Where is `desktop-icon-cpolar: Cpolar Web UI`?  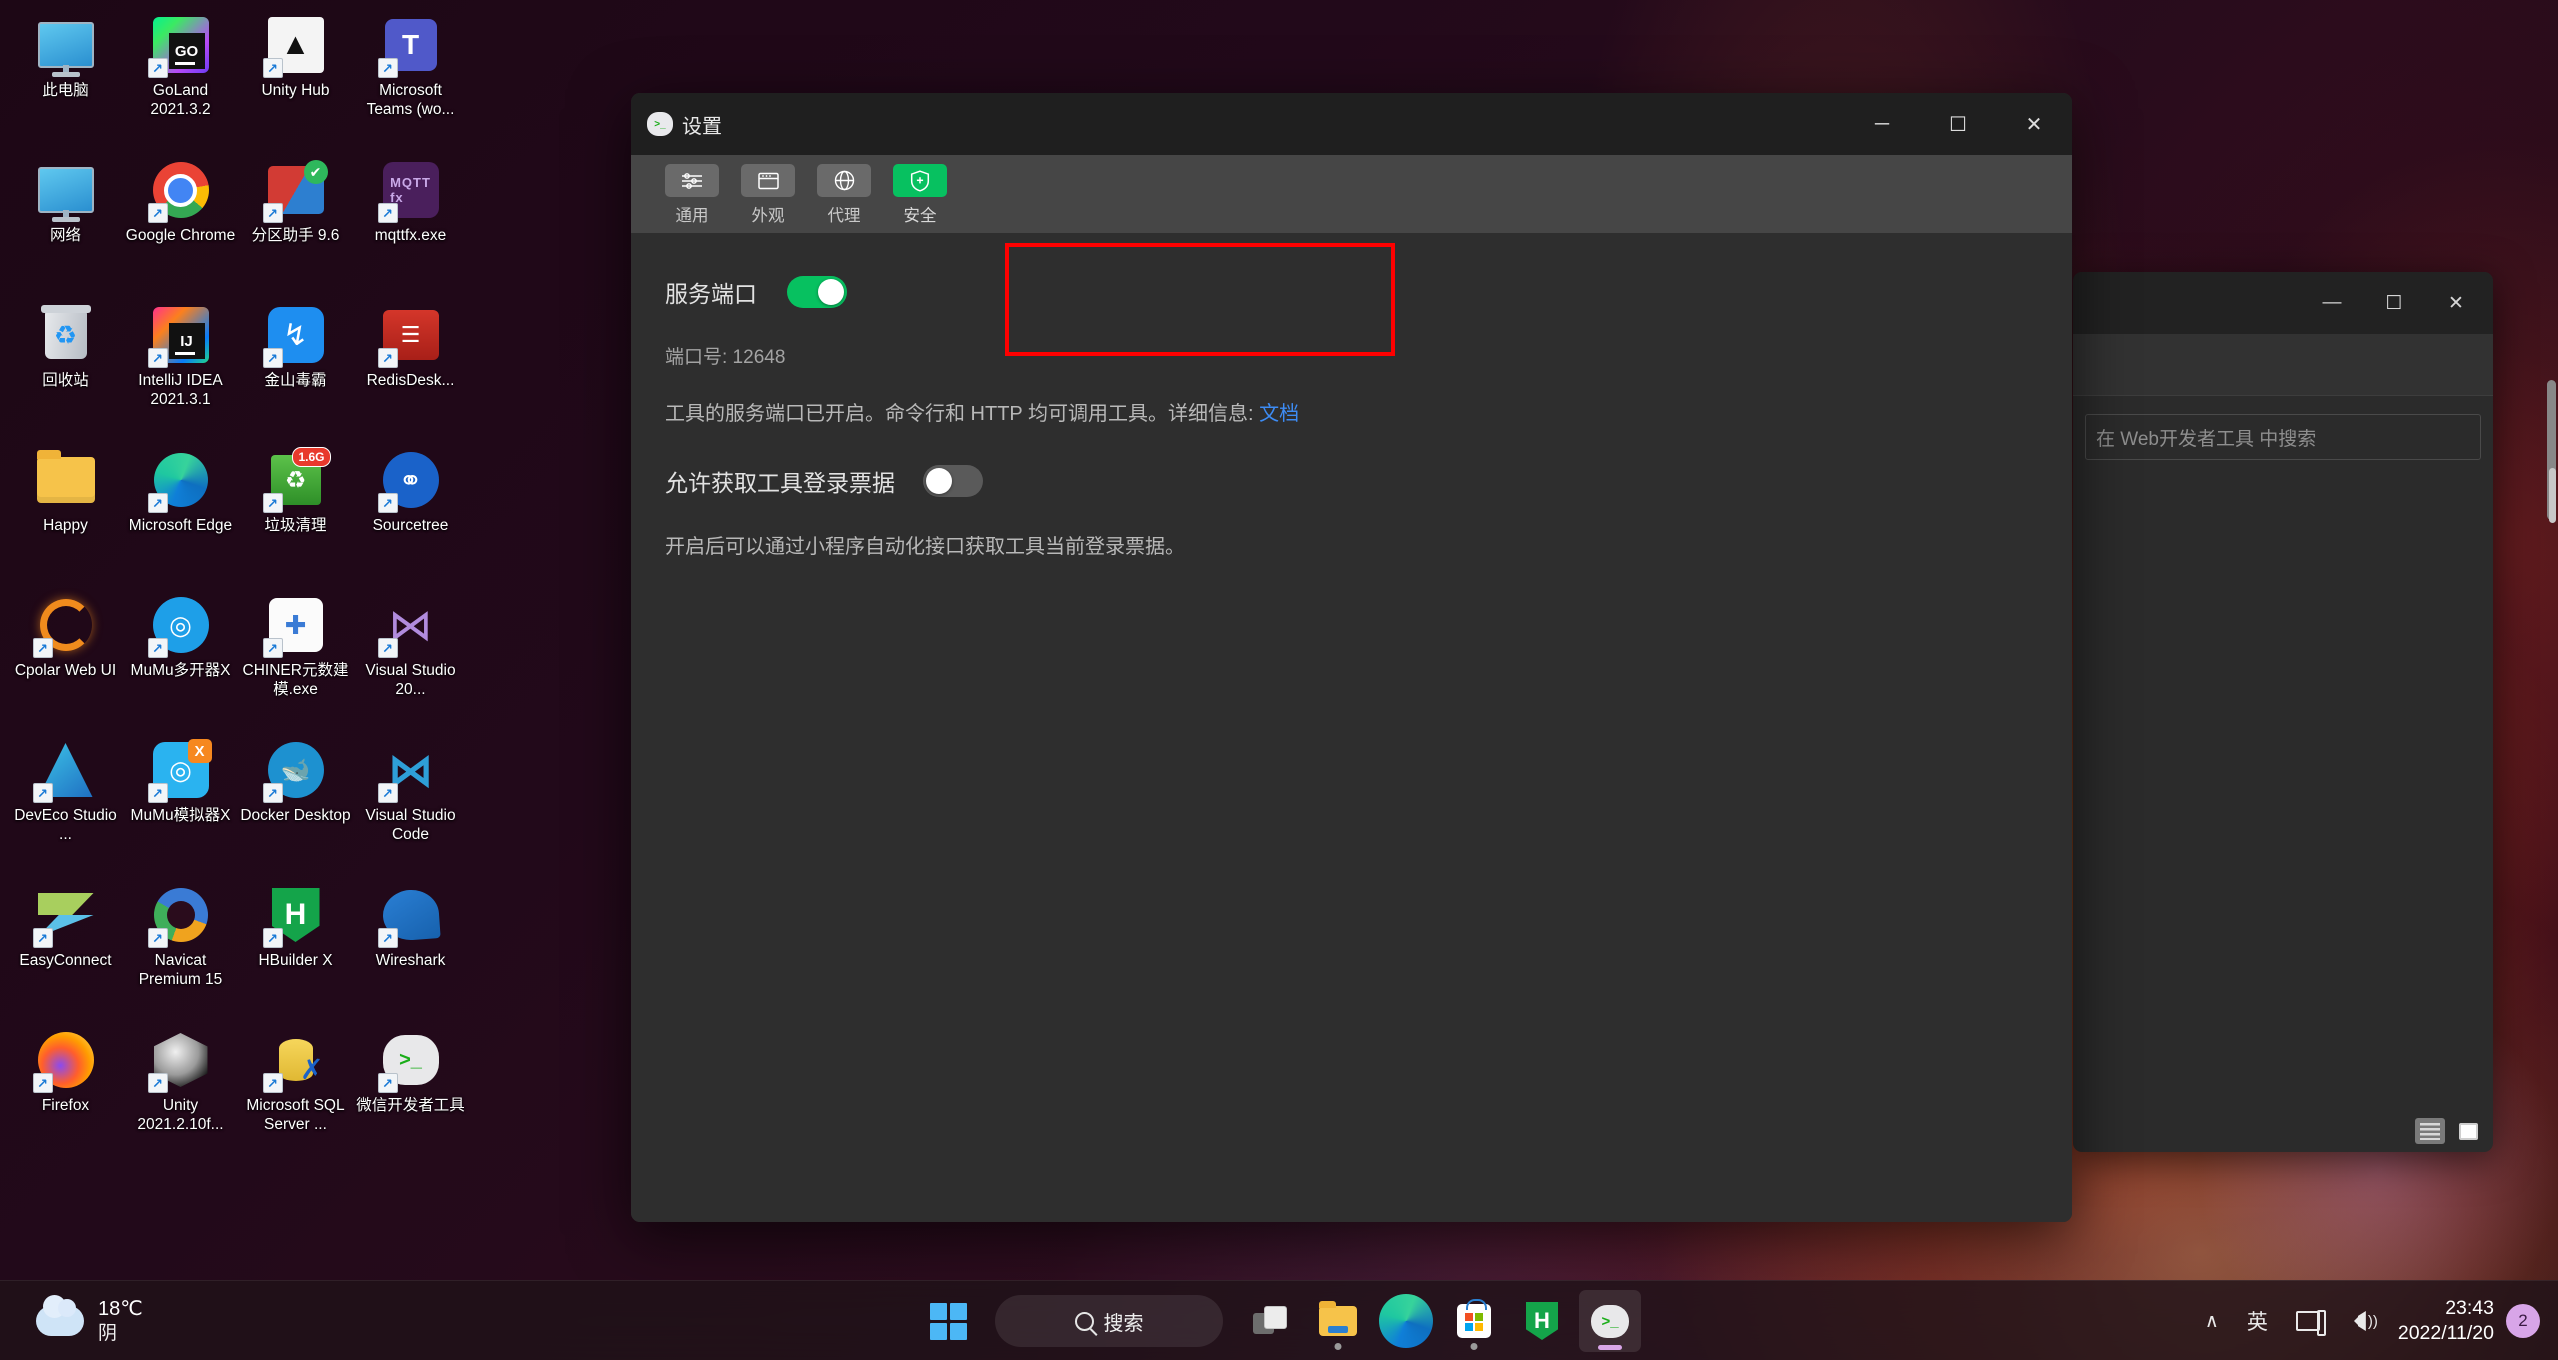 desktop-icon-cpolar: Cpolar Web UI is located at coordinates (65, 660).